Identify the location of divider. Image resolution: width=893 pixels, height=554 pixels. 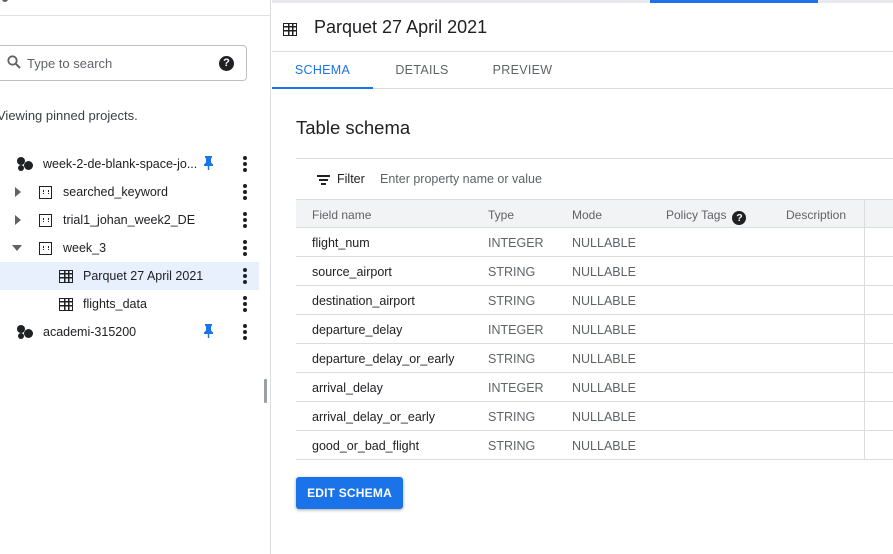
(135, 15).